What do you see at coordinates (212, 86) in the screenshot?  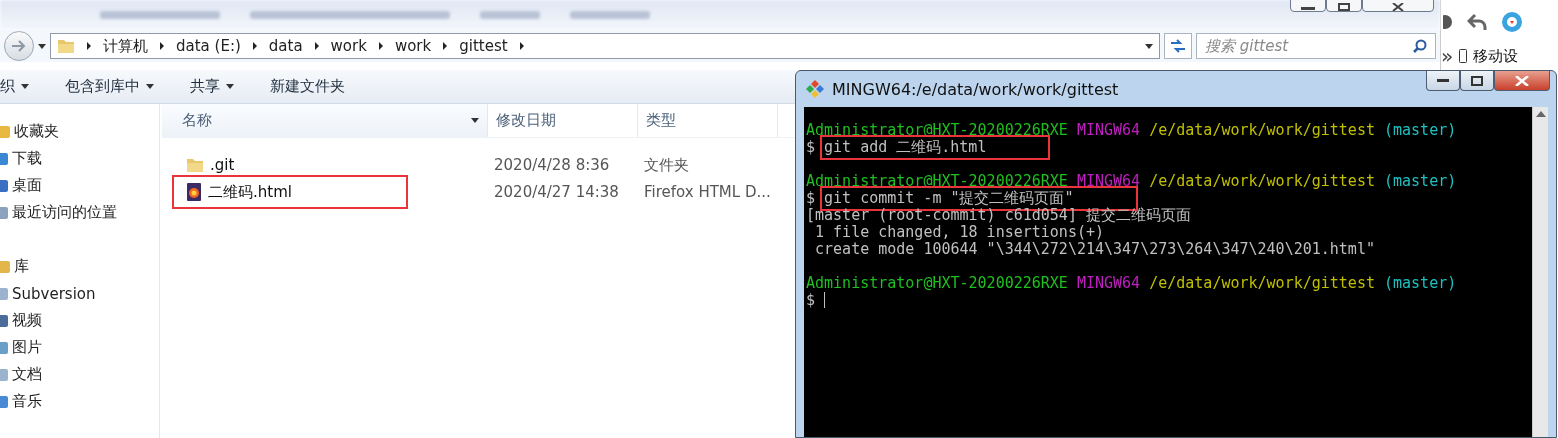 I see `toolbar-button: 共享` at bounding box center [212, 86].